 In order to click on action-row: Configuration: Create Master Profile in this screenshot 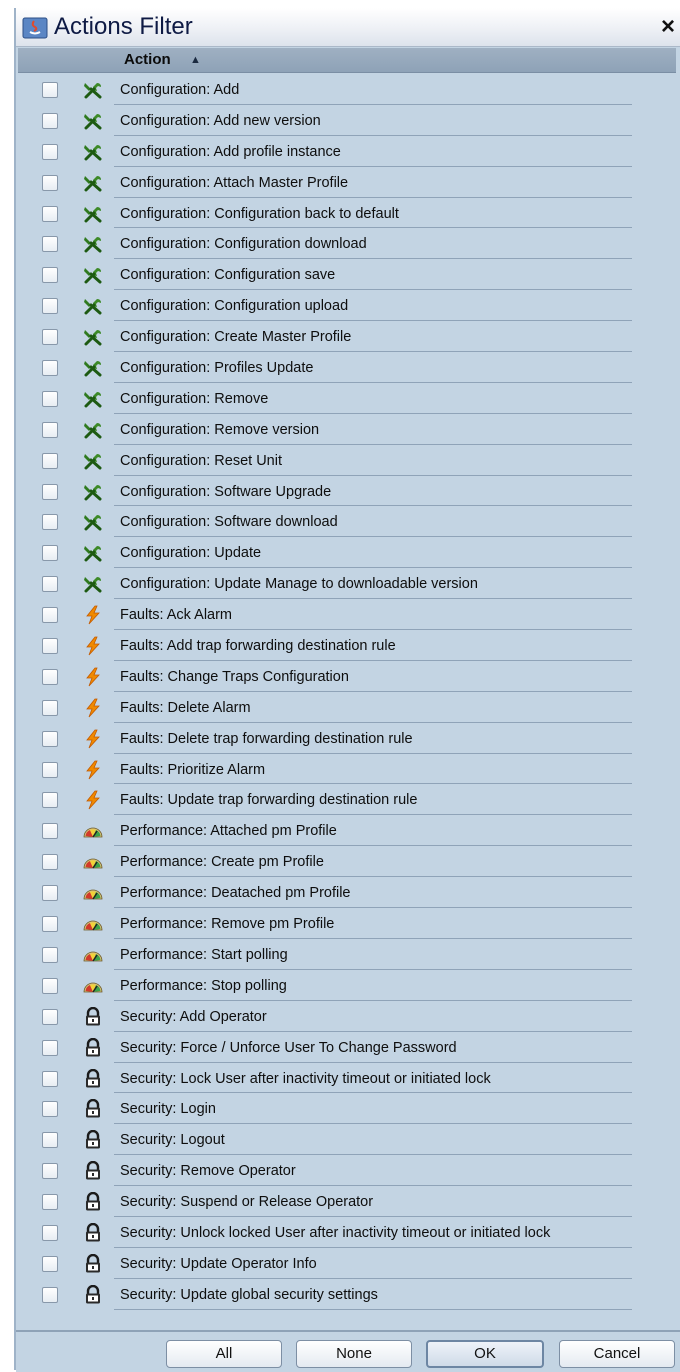, I will do `click(347, 337)`.